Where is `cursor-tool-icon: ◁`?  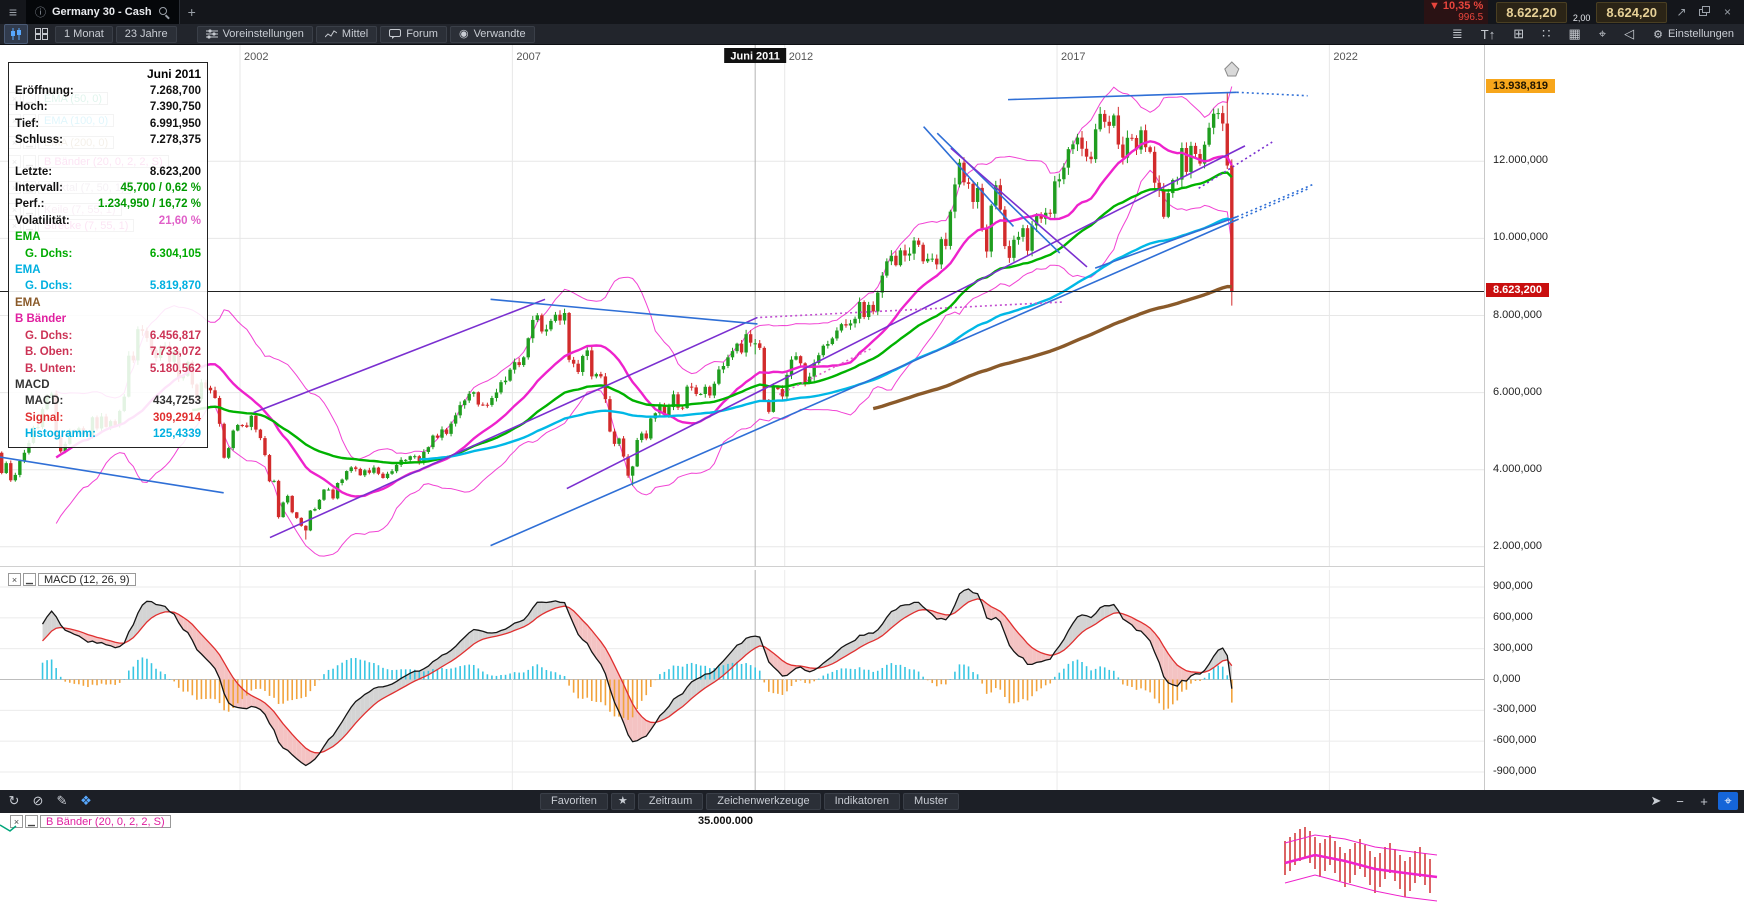
cursor-tool-icon: ◁ is located at coordinates (1629, 34).